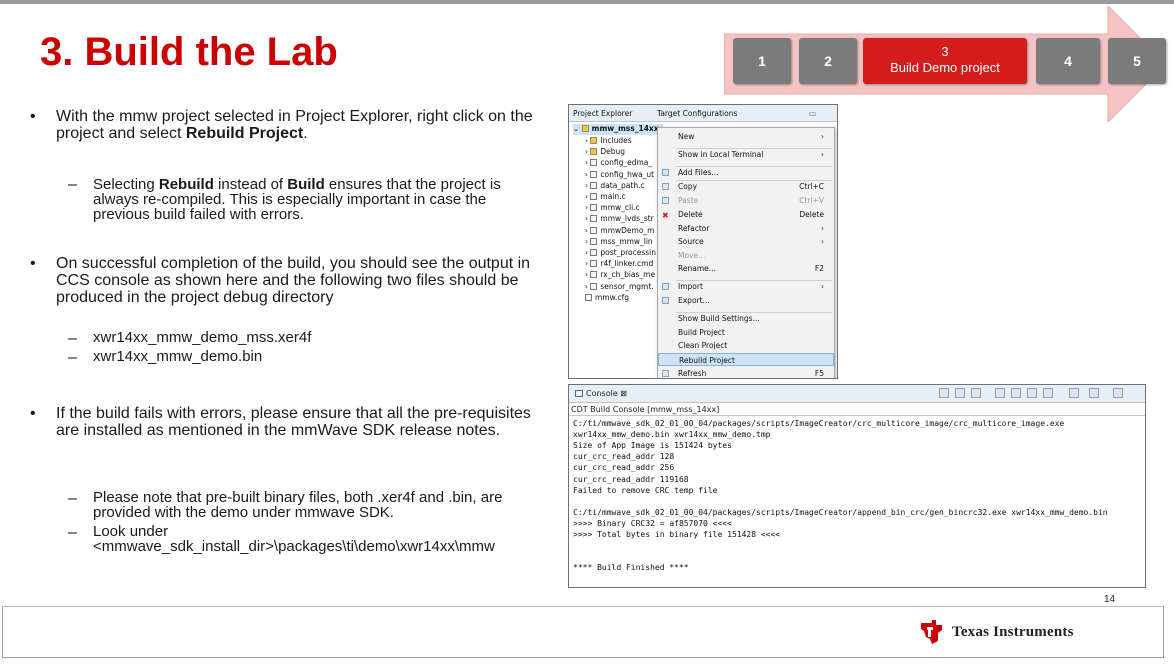 This screenshot has height=664, width=1174. I want to click on console-tool-4-icon, so click(1000, 393).